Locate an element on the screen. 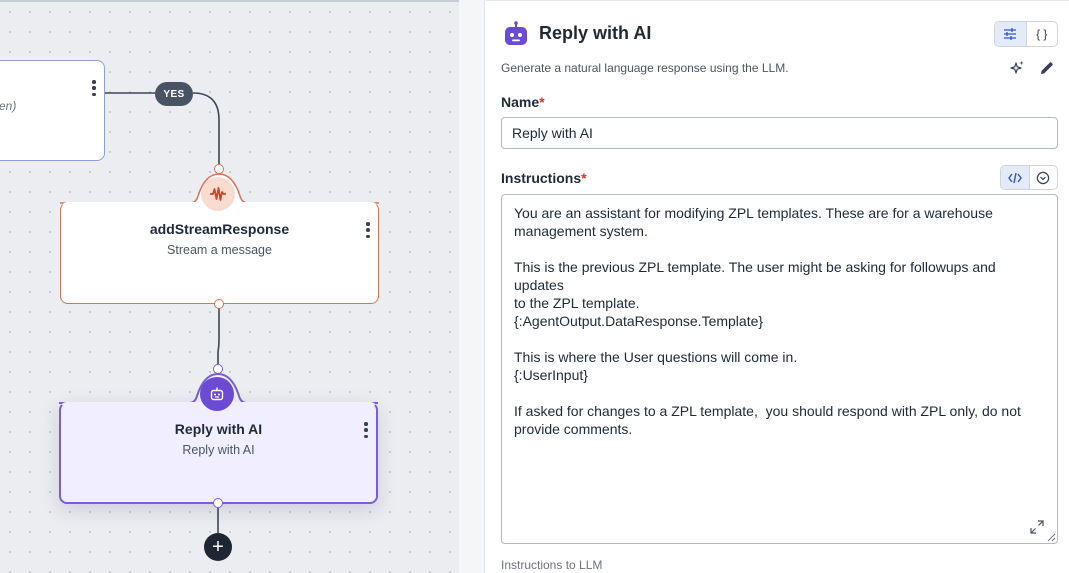  stream-input-port is located at coordinates (219, 169).